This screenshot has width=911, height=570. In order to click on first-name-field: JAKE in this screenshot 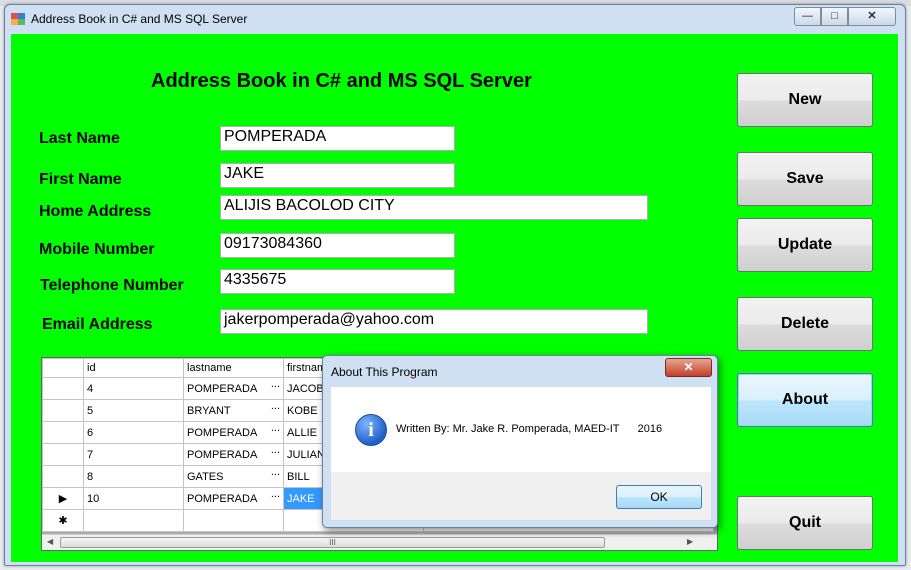, I will do `click(337, 175)`.